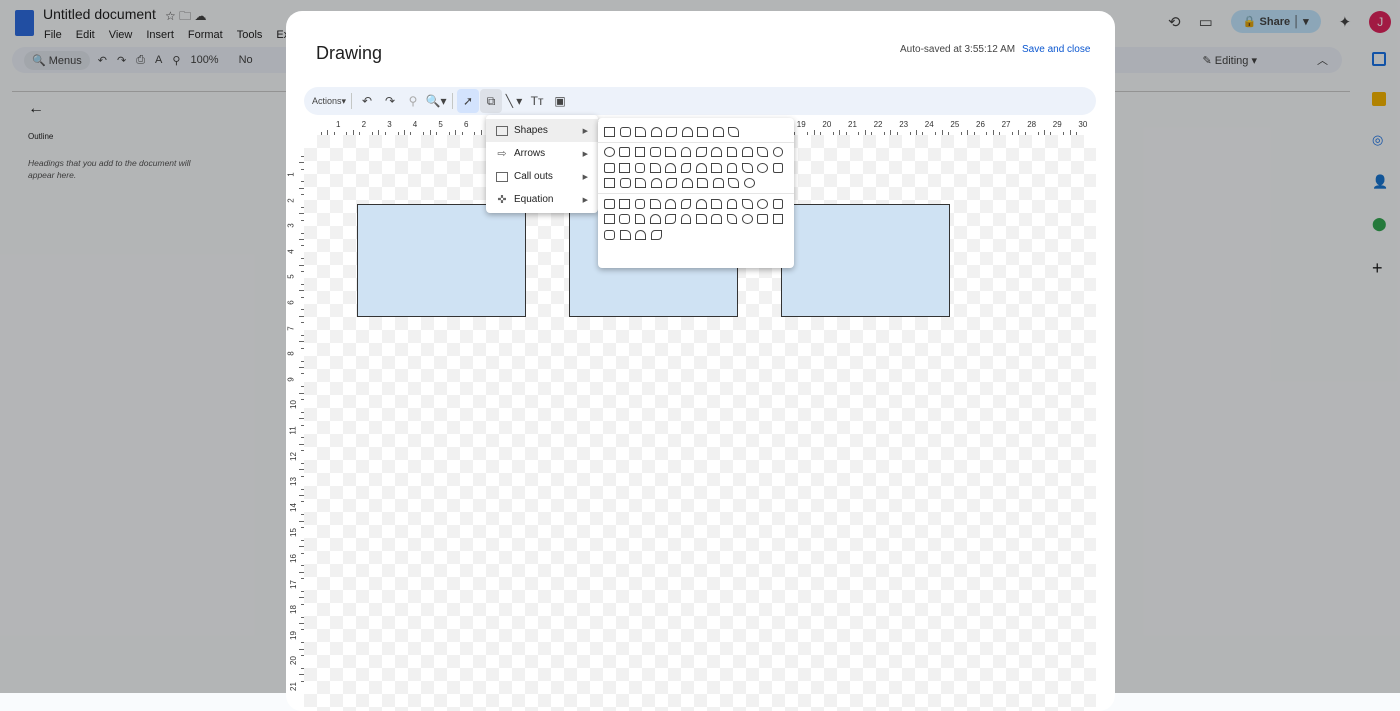 The width and height of the screenshot is (1400, 711). Describe the element at coordinates (542, 199) in the screenshot. I see `menu-item-equation: ✜ Equation ▶` at that location.